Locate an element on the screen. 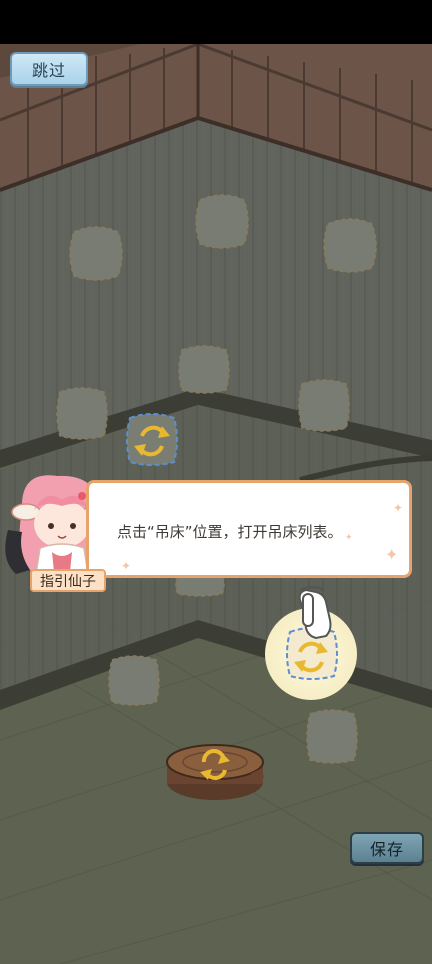  guide-dialog: 点击“吊床”位置，打开吊床列表。 ✦ ✦ ✦ ✦ is located at coordinates (249, 529).